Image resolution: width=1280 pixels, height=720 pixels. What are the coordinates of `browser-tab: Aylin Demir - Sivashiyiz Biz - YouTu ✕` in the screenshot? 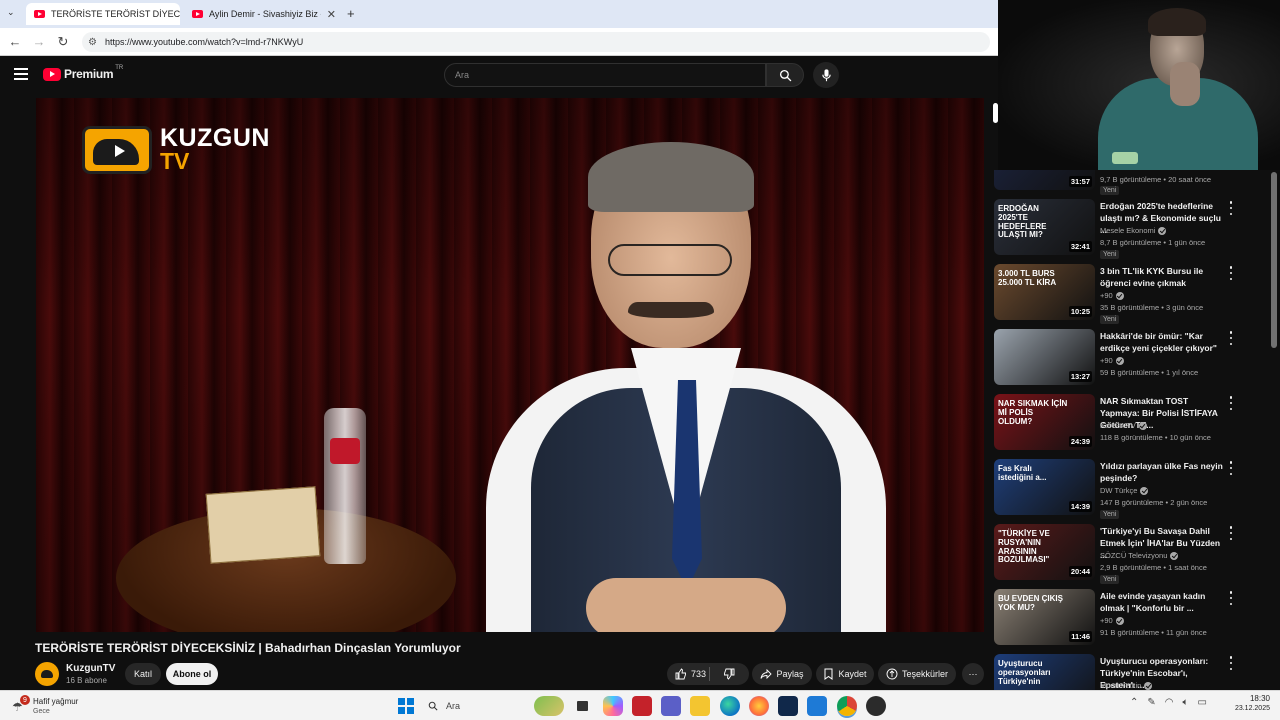 It's located at (264, 14).